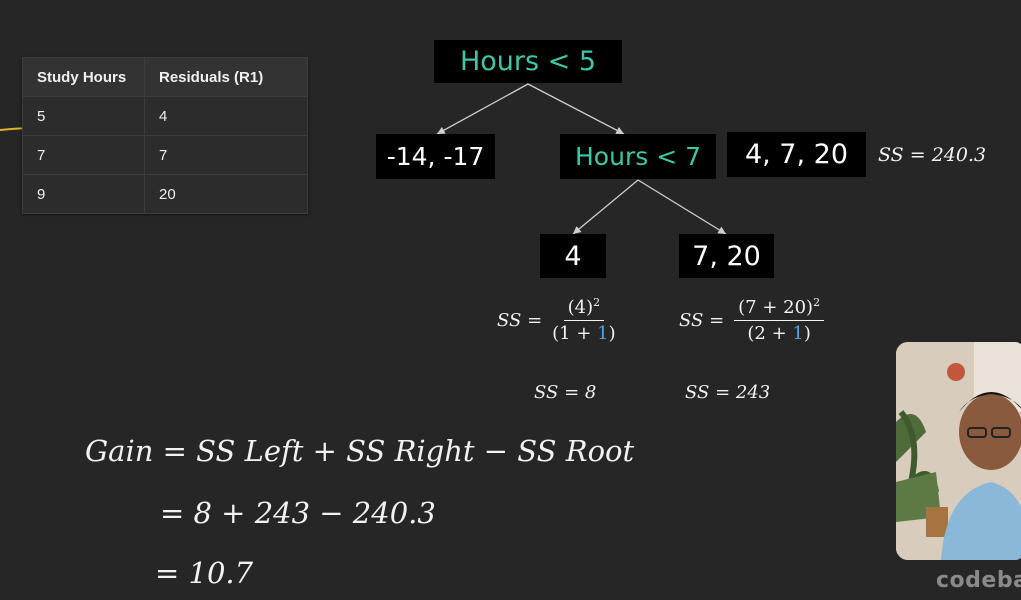 The width and height of the screenshot is (1021, 600). I want to click on ss-left-den-post: ), so click(612, 333).